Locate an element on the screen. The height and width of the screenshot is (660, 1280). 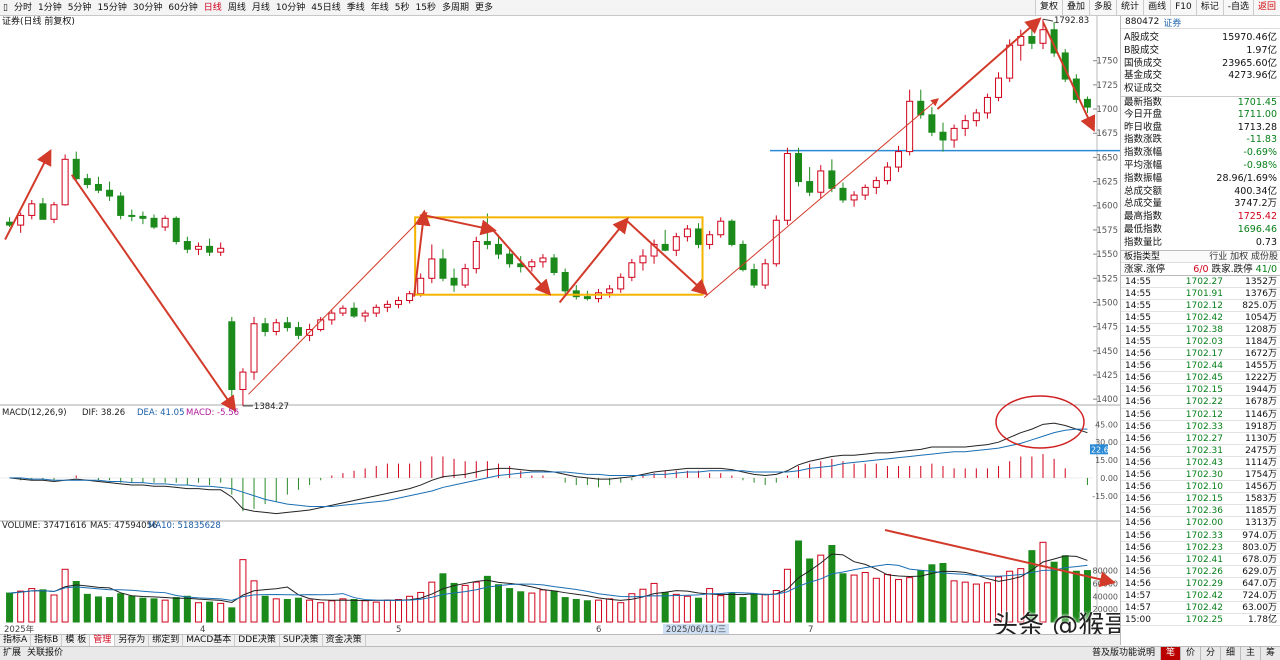
tick-price: 1702.00 is located at coordinates (1204, 523).